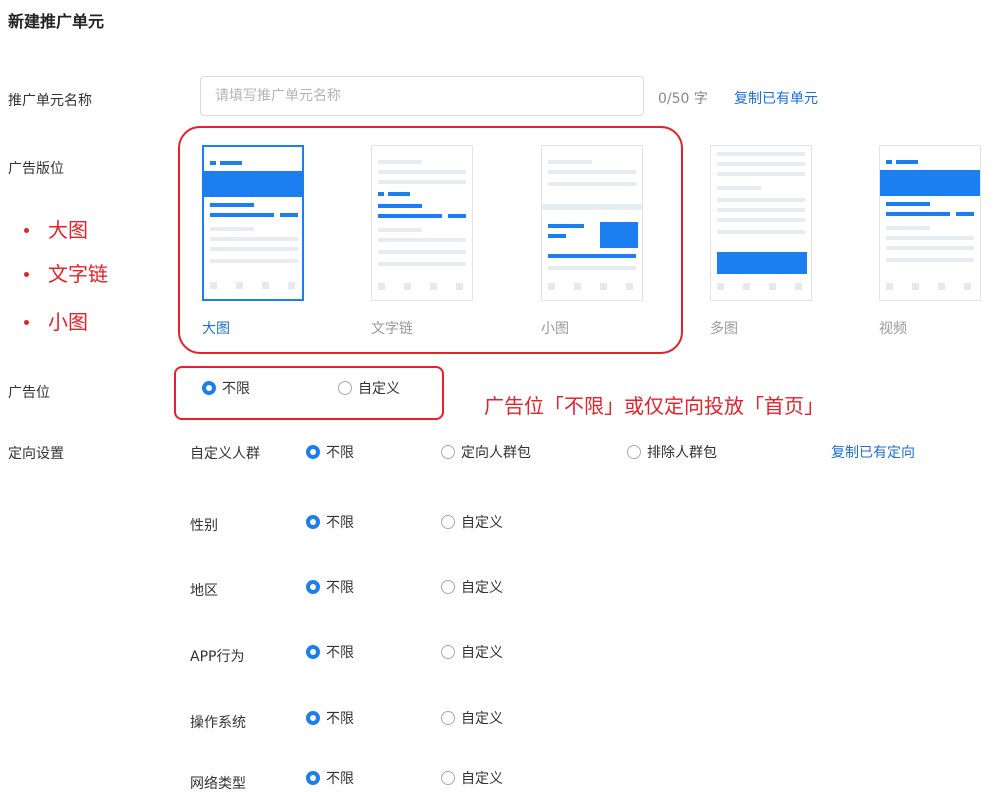 Image resolution: width=993 pixels, height=792 pixels. I want to click on app-behavior-label: APP行为, so click(217, 657).